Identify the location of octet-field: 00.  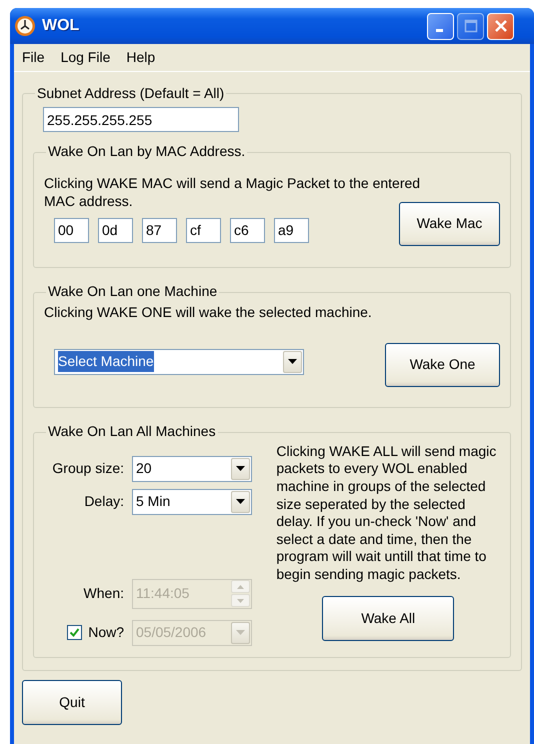
(71, 230).